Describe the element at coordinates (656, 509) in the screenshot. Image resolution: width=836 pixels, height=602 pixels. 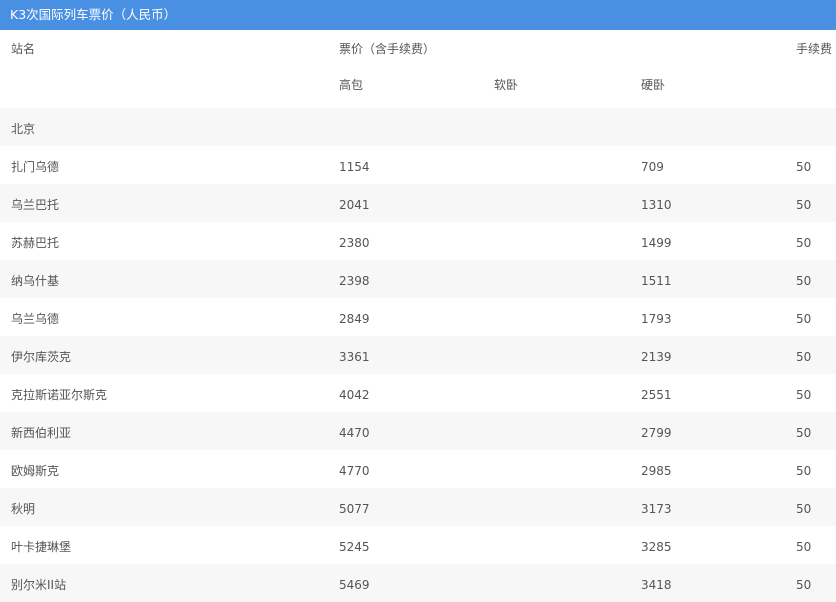
I see `price-c-cell: 3173` at that location.